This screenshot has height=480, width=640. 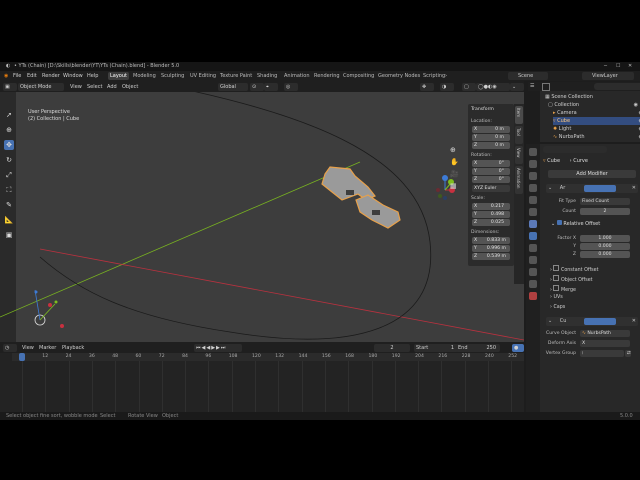 I want to click on add-modifier-button: Add Modifier, so click(x=592, y=174).